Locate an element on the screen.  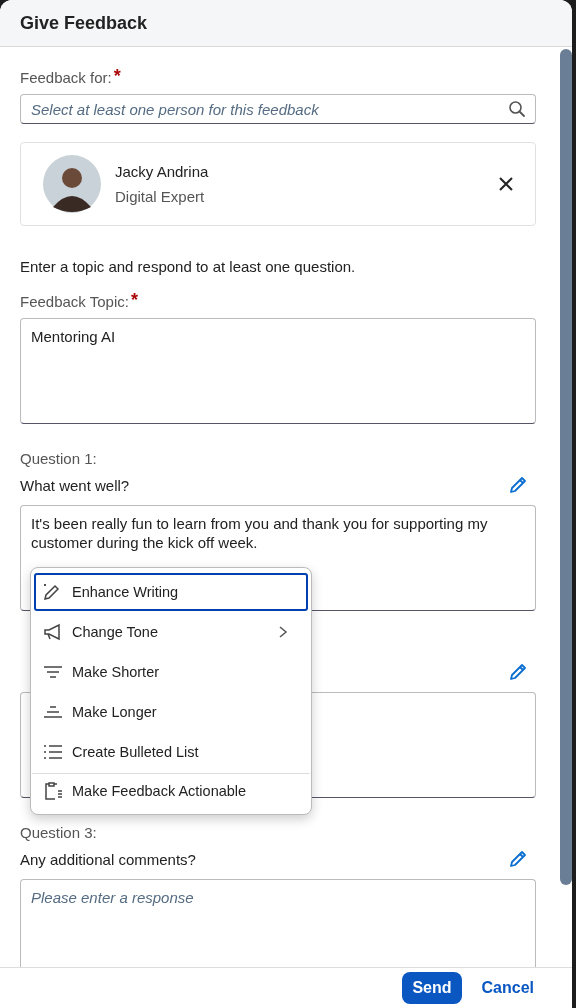
field-label: Feedback Topic: is located at coordinates (74, 301).